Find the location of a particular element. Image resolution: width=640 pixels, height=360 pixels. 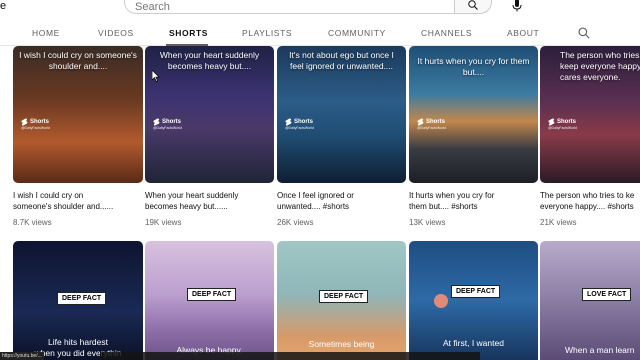

tab-community: COMMUNITY is located at coordinates (357, 33).